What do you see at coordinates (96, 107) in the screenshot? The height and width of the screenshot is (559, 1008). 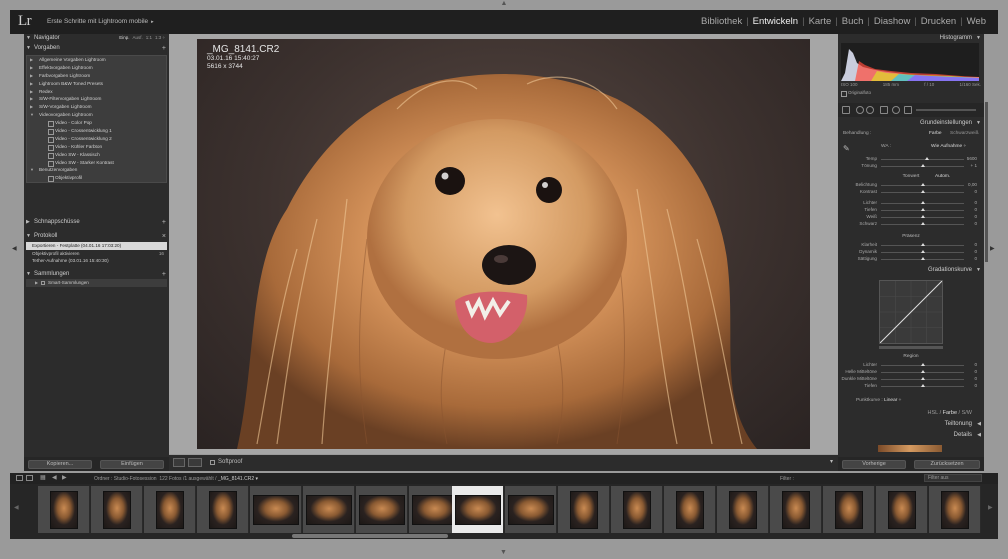 I see `preset-item: ▶ S/W-Vorgaben Lightroom` at bounding box center [96, 107].